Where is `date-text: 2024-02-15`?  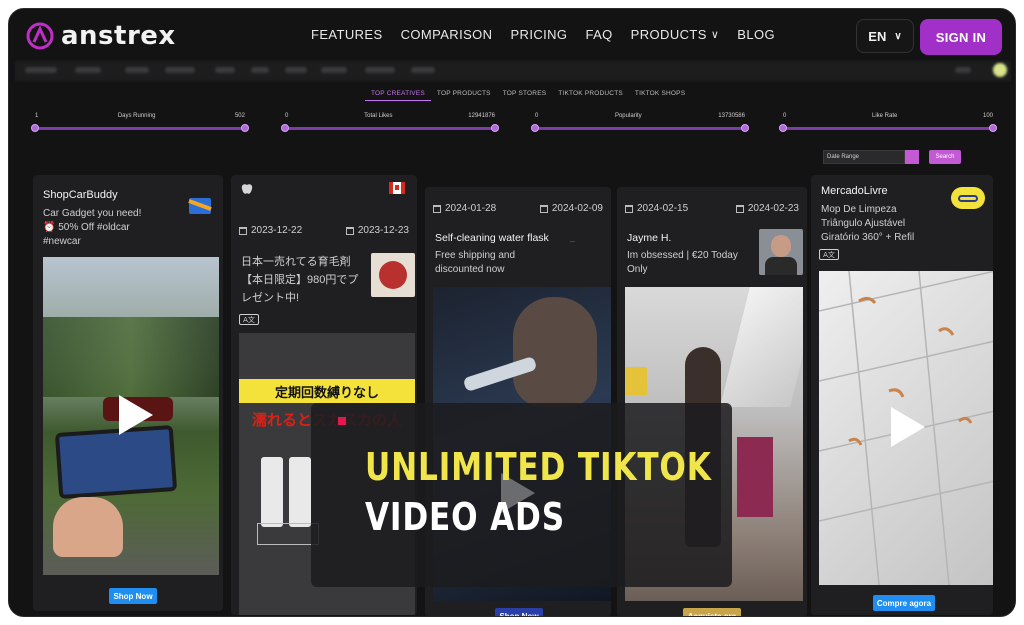 date-text: 2024-02-15 is located at coordinates (663, 208).